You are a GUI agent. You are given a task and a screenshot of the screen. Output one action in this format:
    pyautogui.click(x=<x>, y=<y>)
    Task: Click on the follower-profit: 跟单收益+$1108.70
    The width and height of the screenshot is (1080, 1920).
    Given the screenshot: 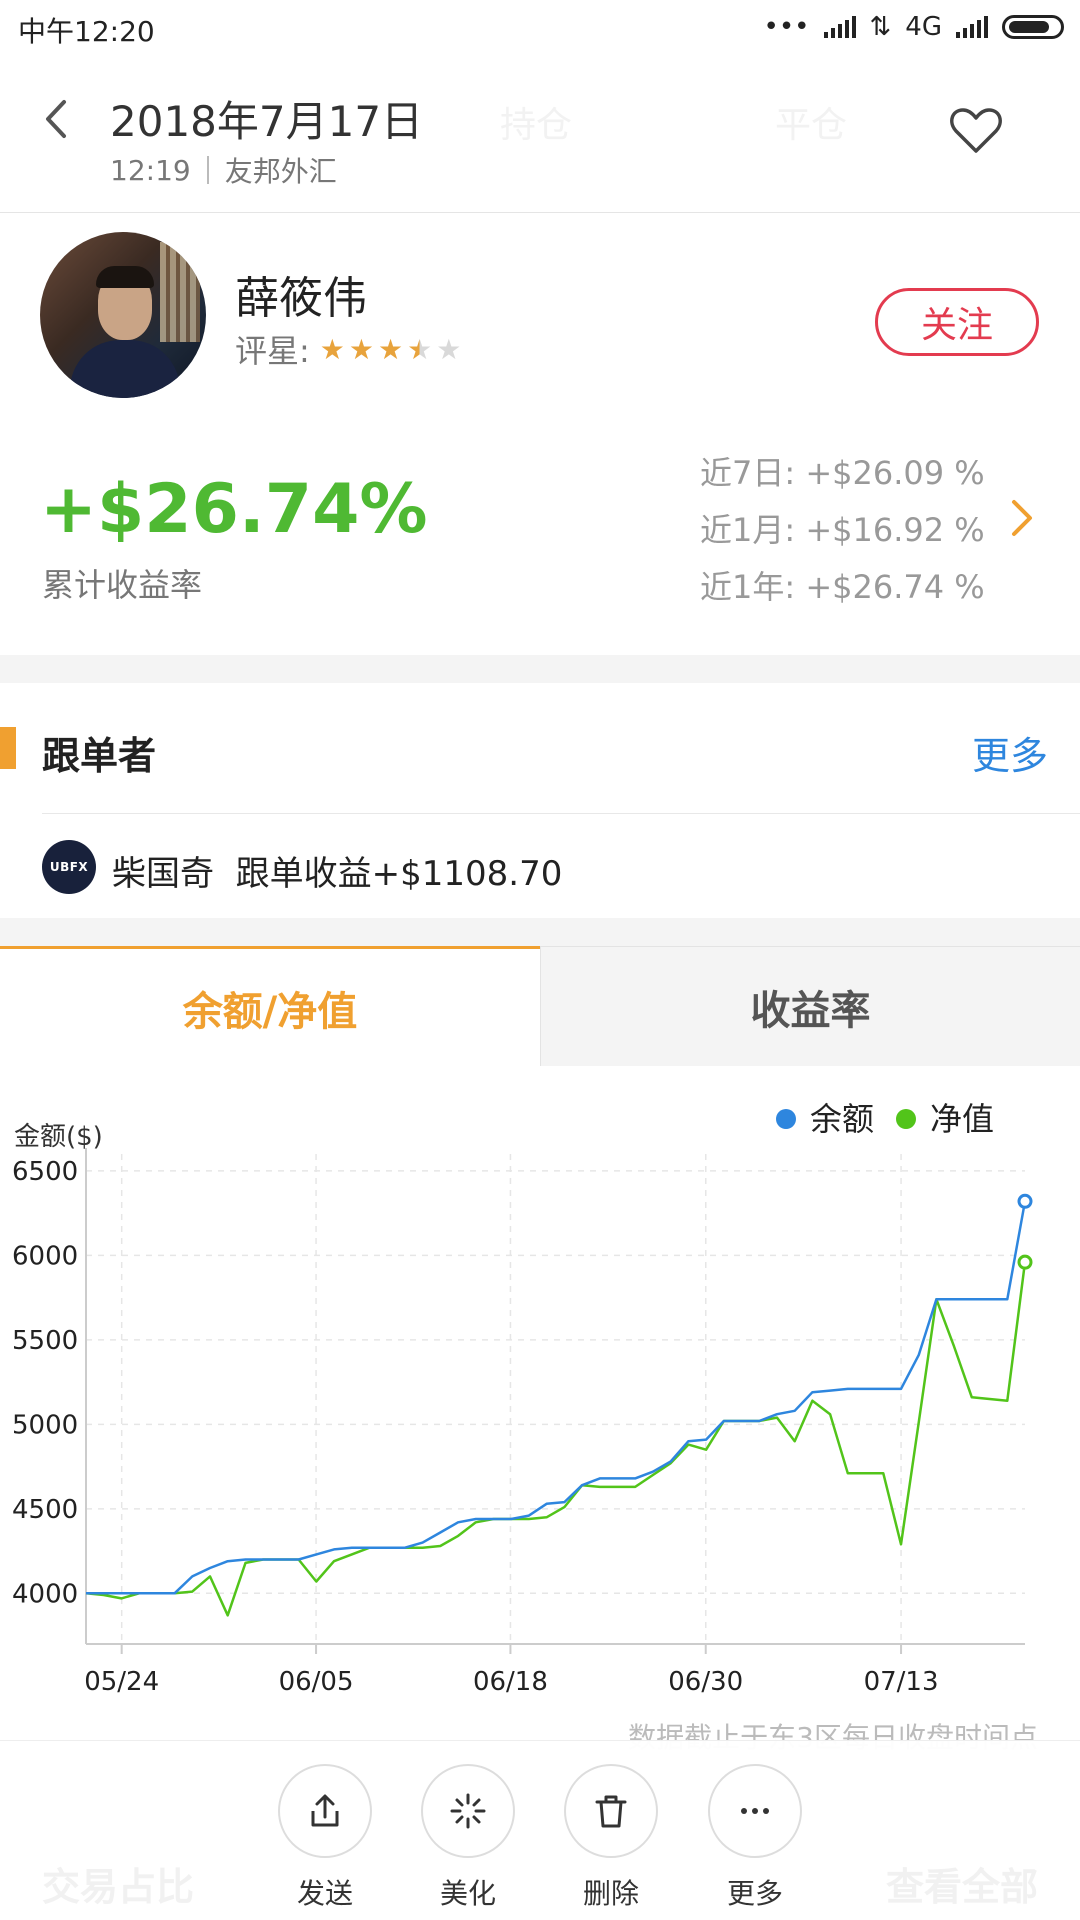 What is the action you would take?
    pyautogui.click(x=399, y=874)
    